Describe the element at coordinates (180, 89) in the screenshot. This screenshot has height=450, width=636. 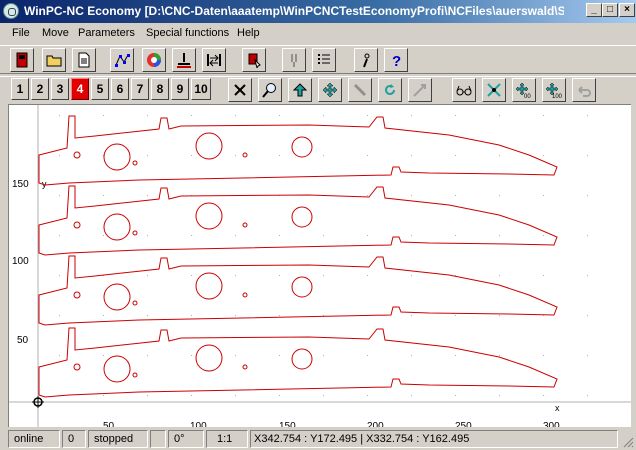
I see `view-button-9: 9` at that location.